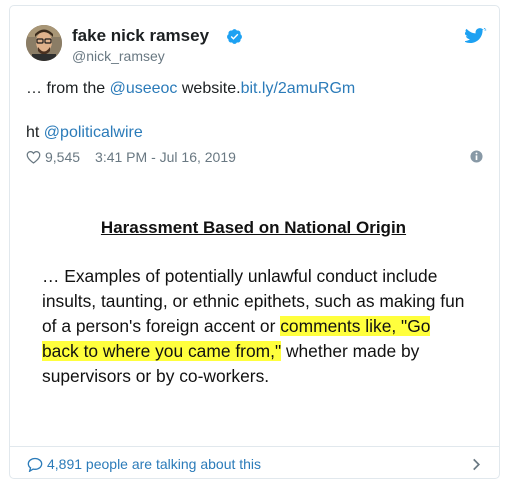 This screenshot has width=514, height=487. What do you see at coordinates (35, 132) in the screenshot?
I see `tweet-text: ht` at bounding box center [35, 132].